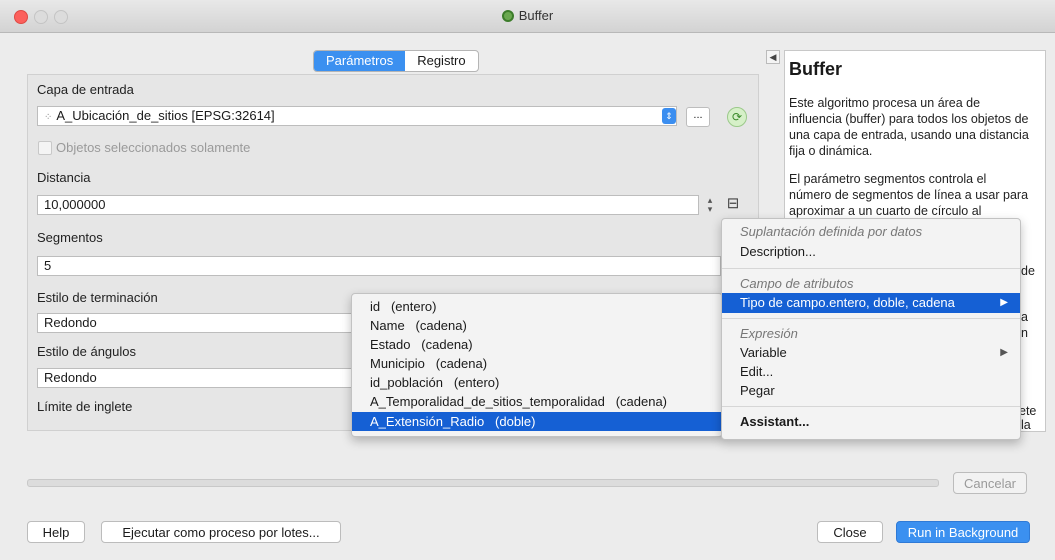 The width and height of the screenshot is (1055, 560). What do you see at coordinates (357, 116) in the screenshot?
I see `input-layer-combo: ⁘ A_Ubicación_de_sitios [EPSG:32614]` at bounding box center [357, 116].